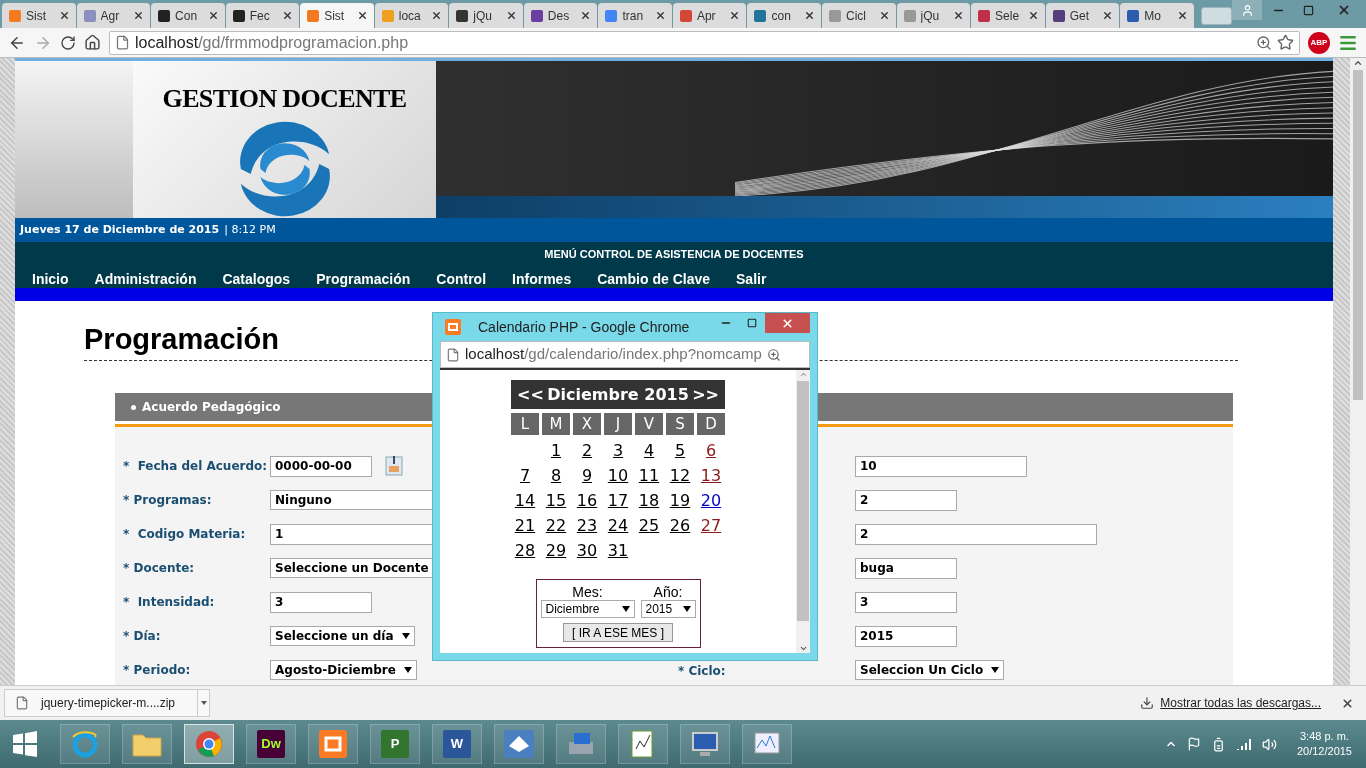  What do you see at coordinates (680, 450) in the screenshot?
I see `calendar-day-link: 5` at bounding box center [680, 450].